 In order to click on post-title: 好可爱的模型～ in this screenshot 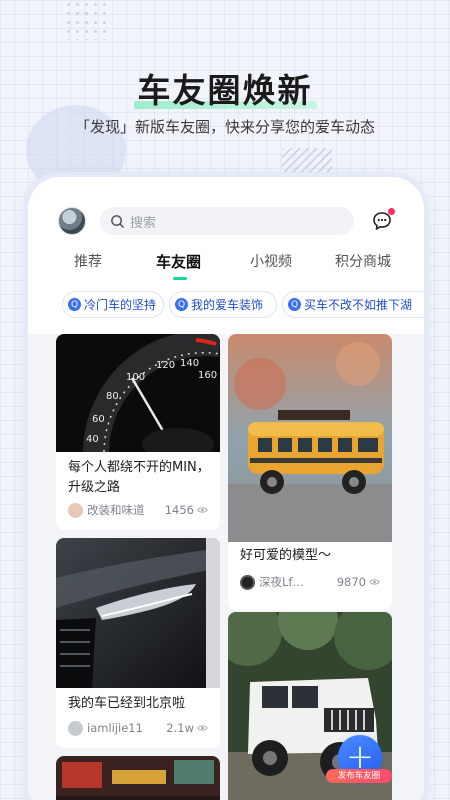, I will do `click(286, 555)`.